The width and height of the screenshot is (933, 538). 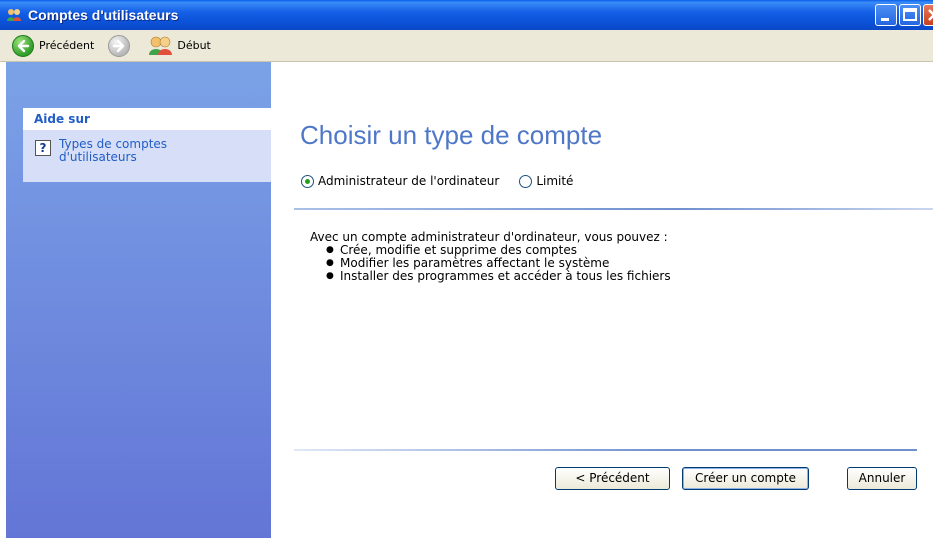 What do you see at coordinates (885, 19) in the screenshot?
I see `minimize-icon` at bounding box center [885, 19].